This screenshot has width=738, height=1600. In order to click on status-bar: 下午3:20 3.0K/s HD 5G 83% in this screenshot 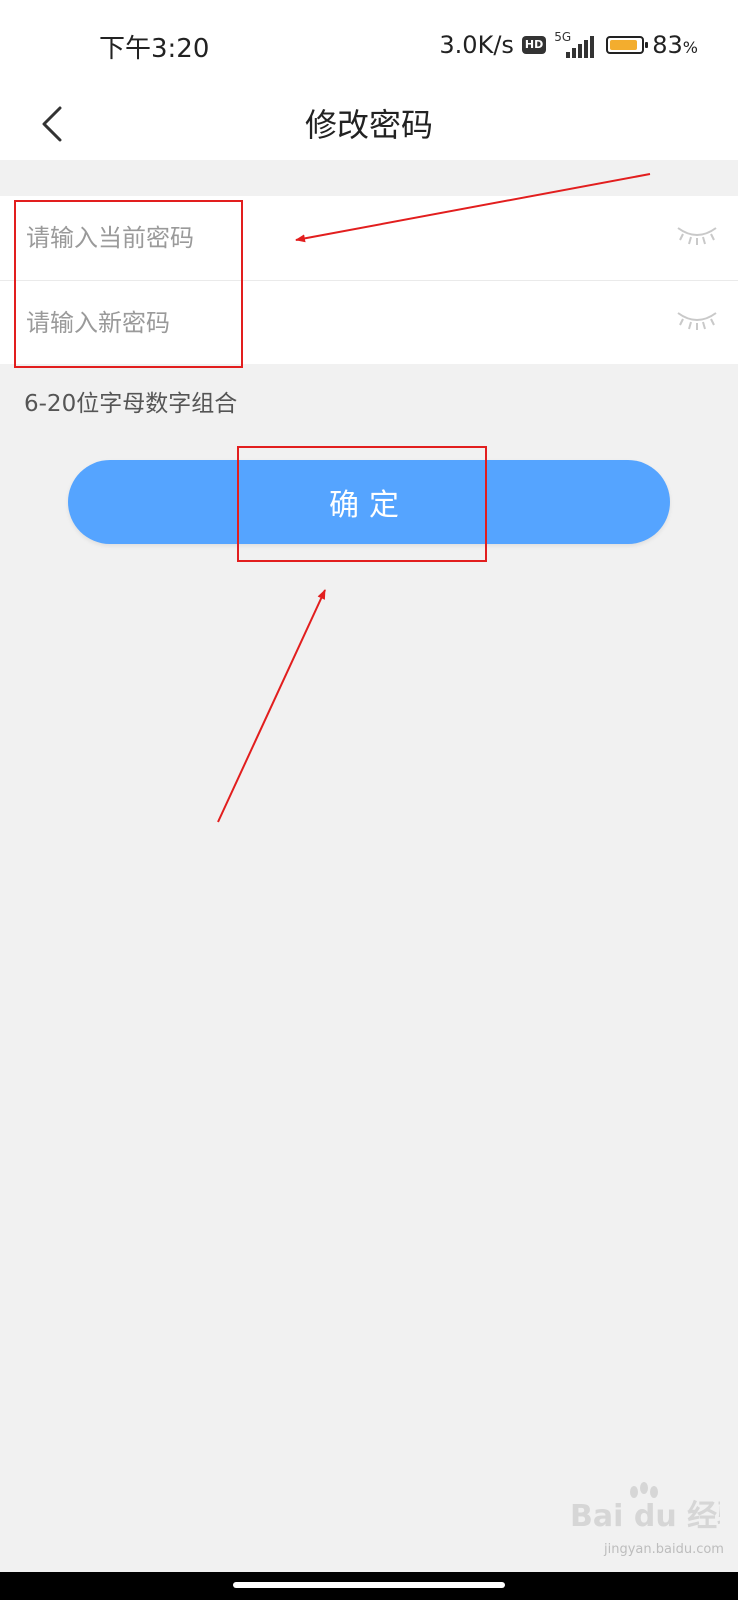, I will do `click(369, 44)`.